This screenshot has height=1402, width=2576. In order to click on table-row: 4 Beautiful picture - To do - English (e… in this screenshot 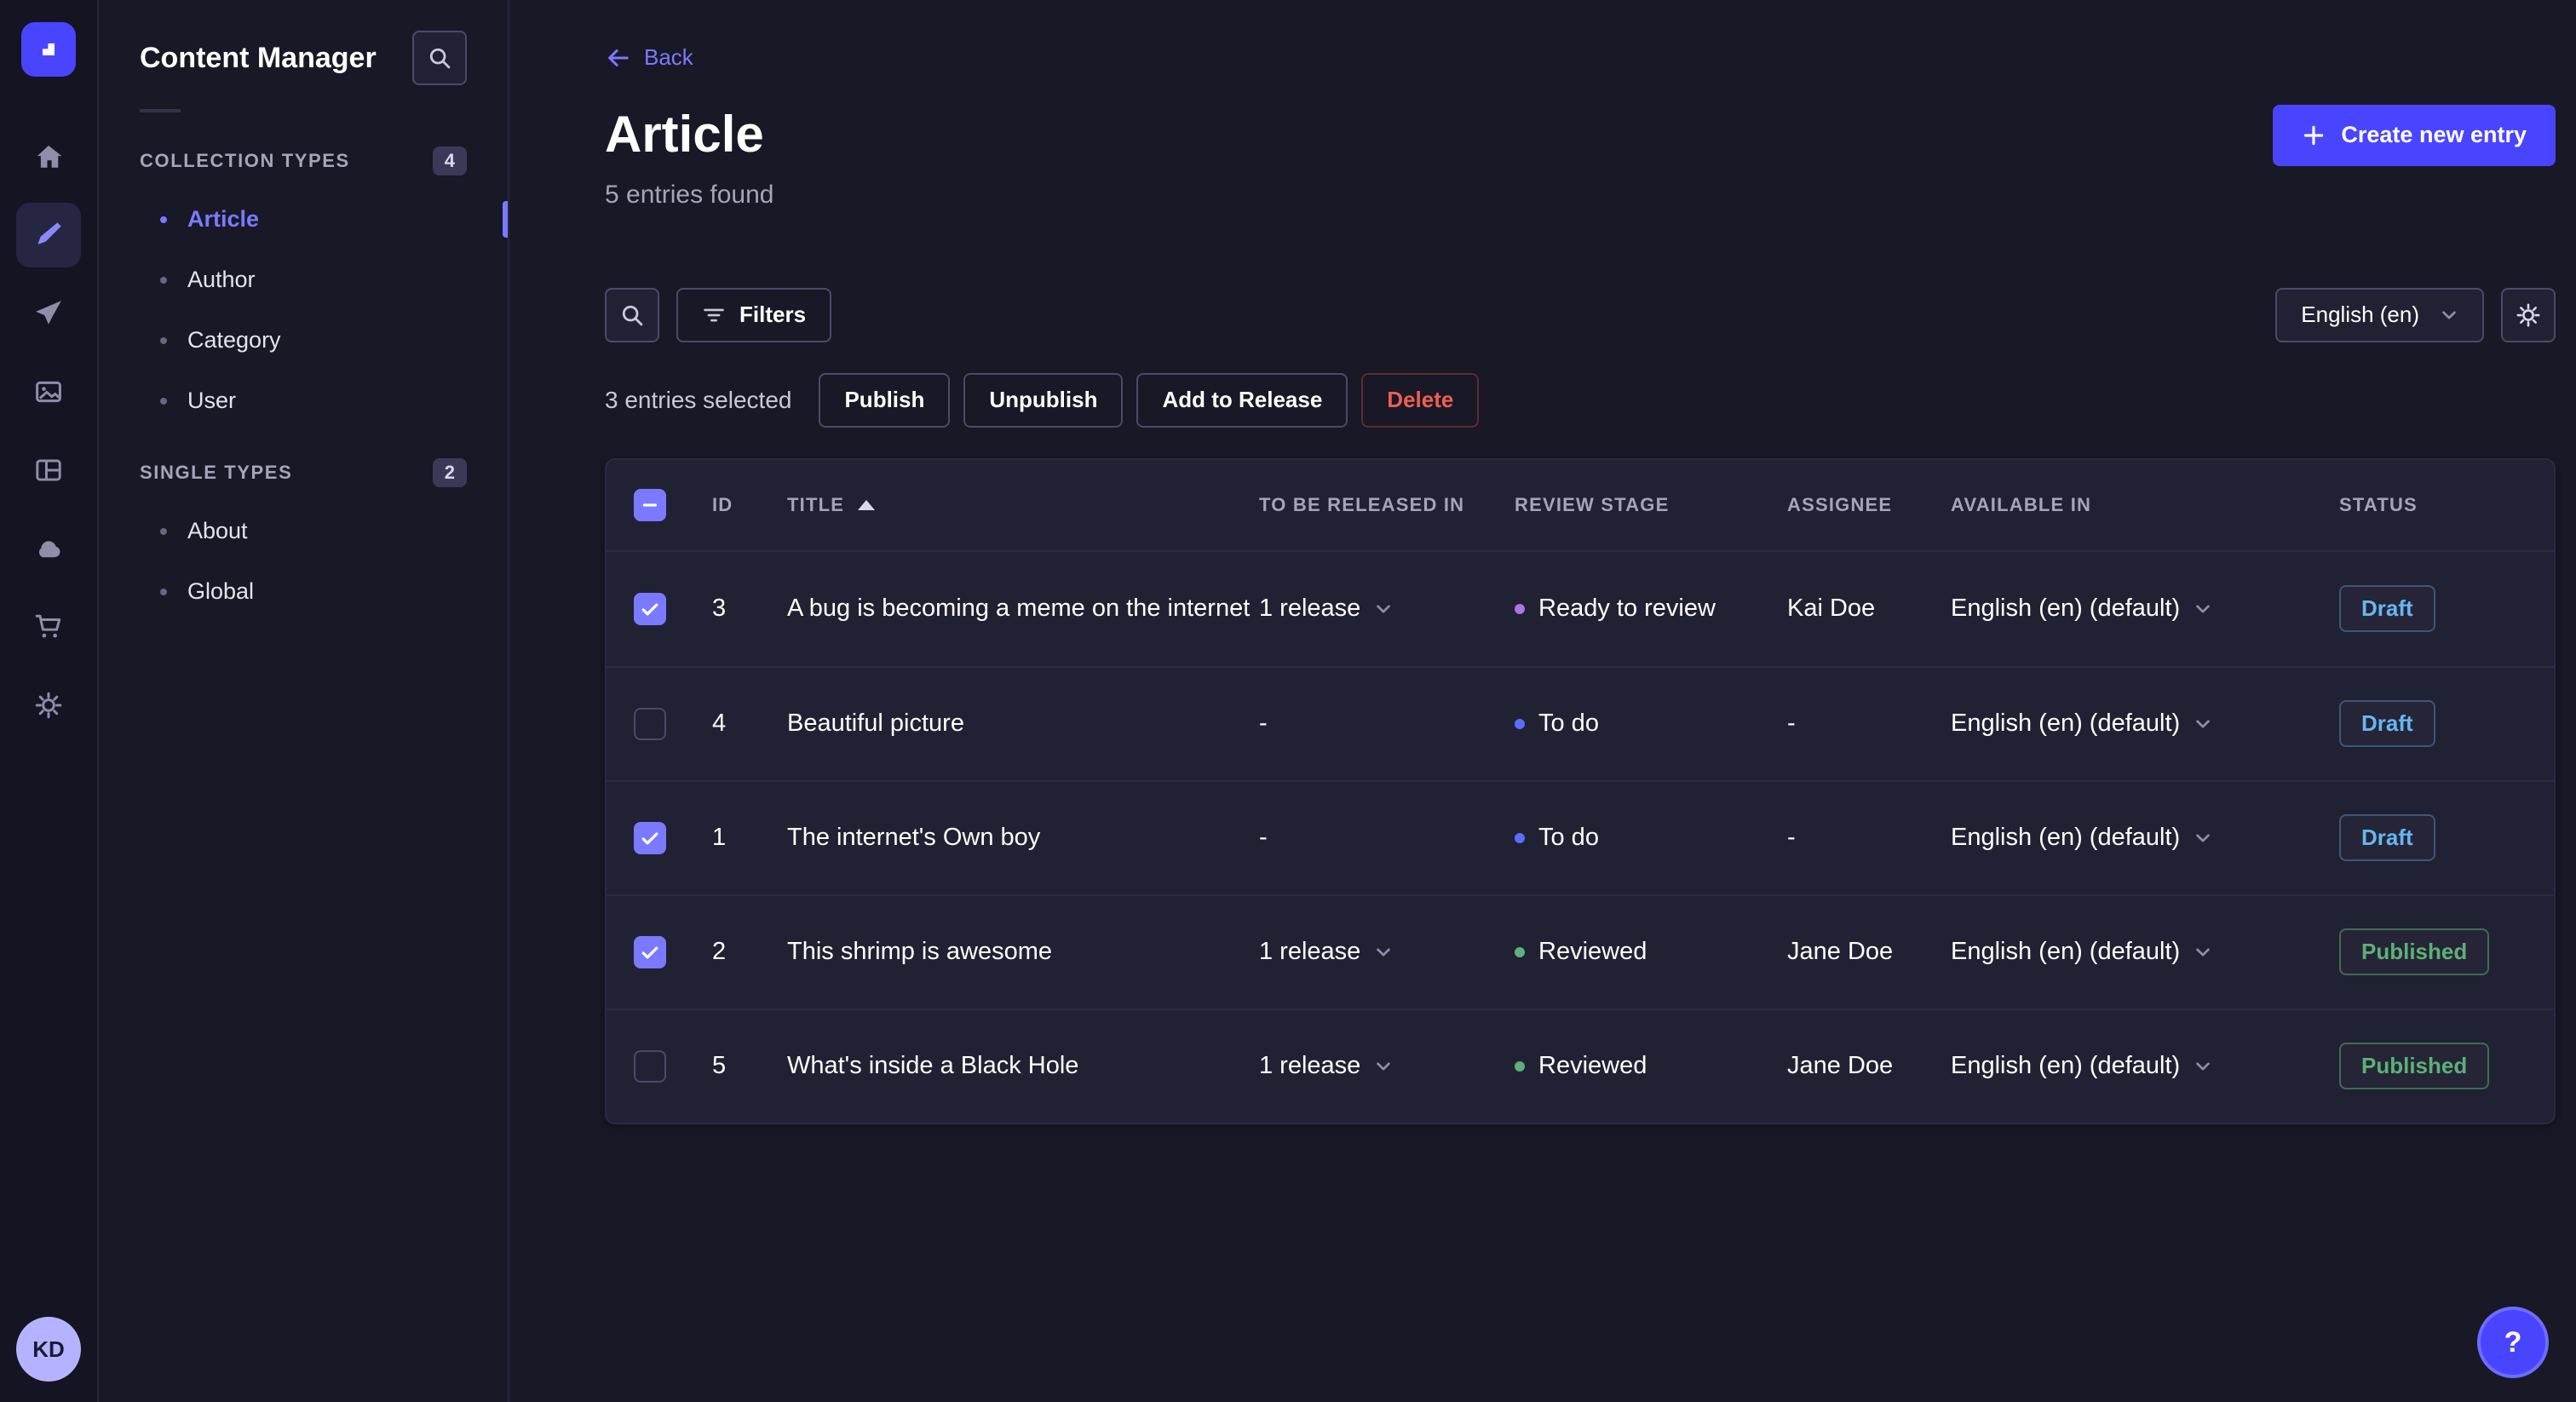, I will do `click(1581, 722)`.